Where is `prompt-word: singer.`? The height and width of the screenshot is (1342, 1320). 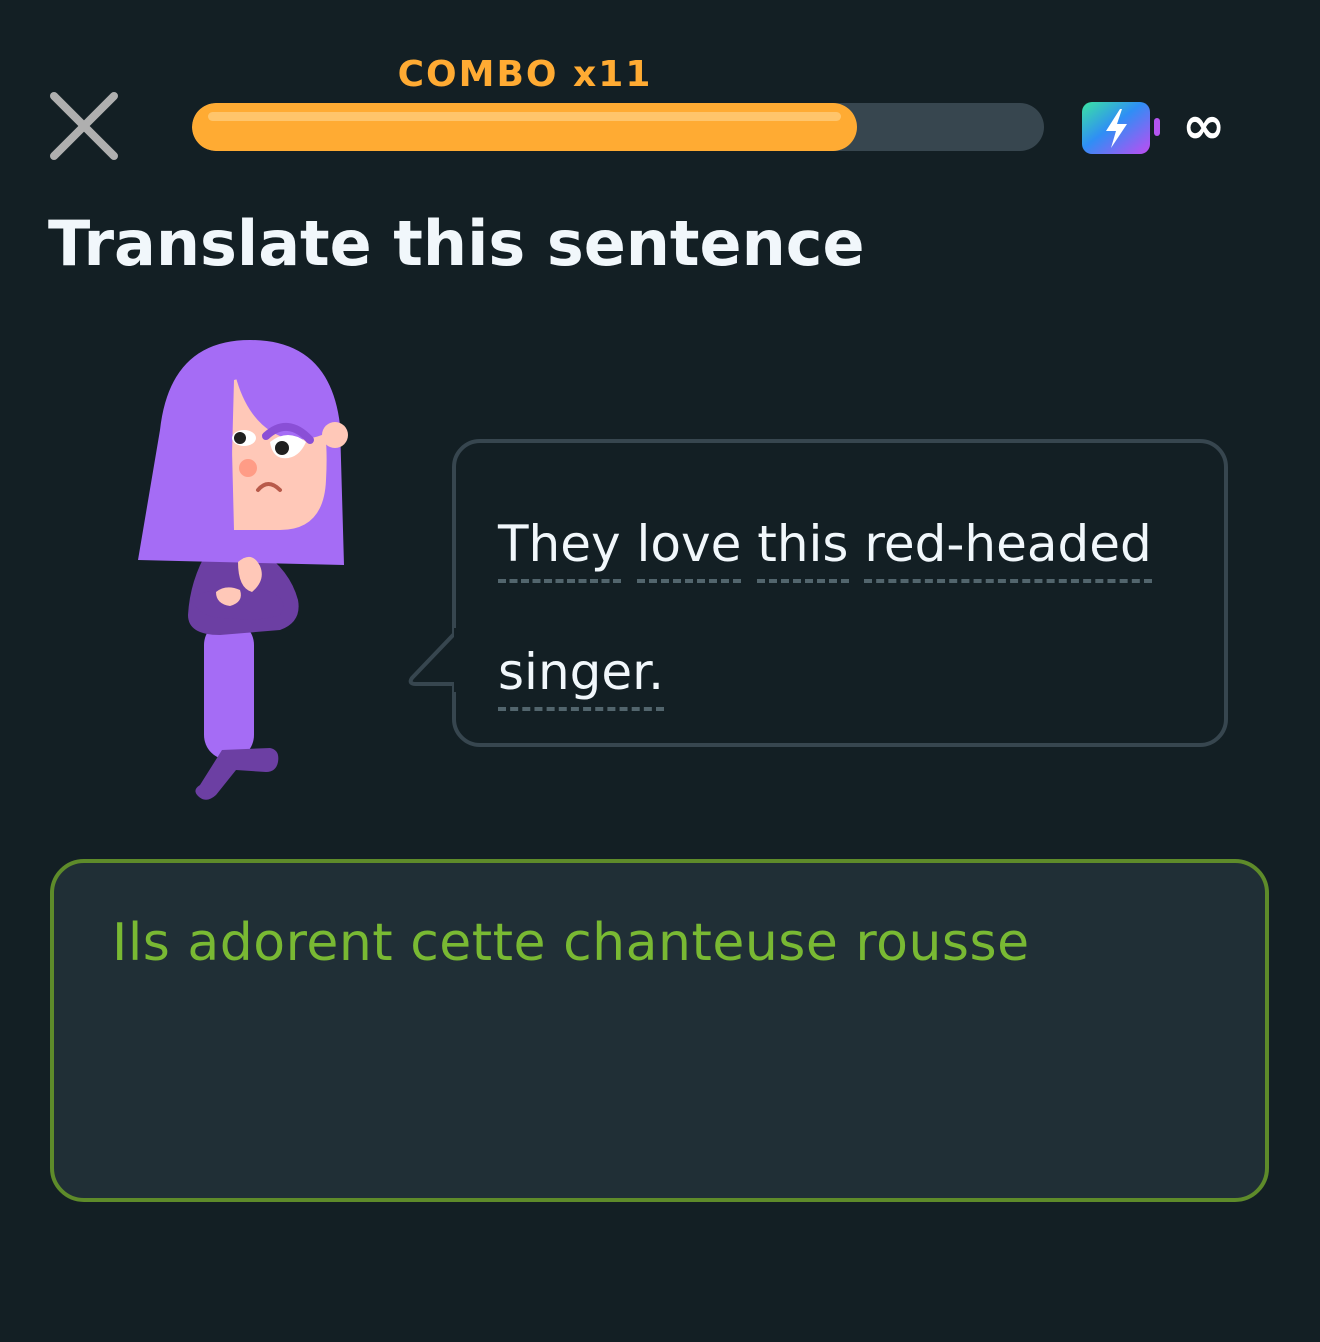 prompt-word: singer. is located at coordinates (581, 677).